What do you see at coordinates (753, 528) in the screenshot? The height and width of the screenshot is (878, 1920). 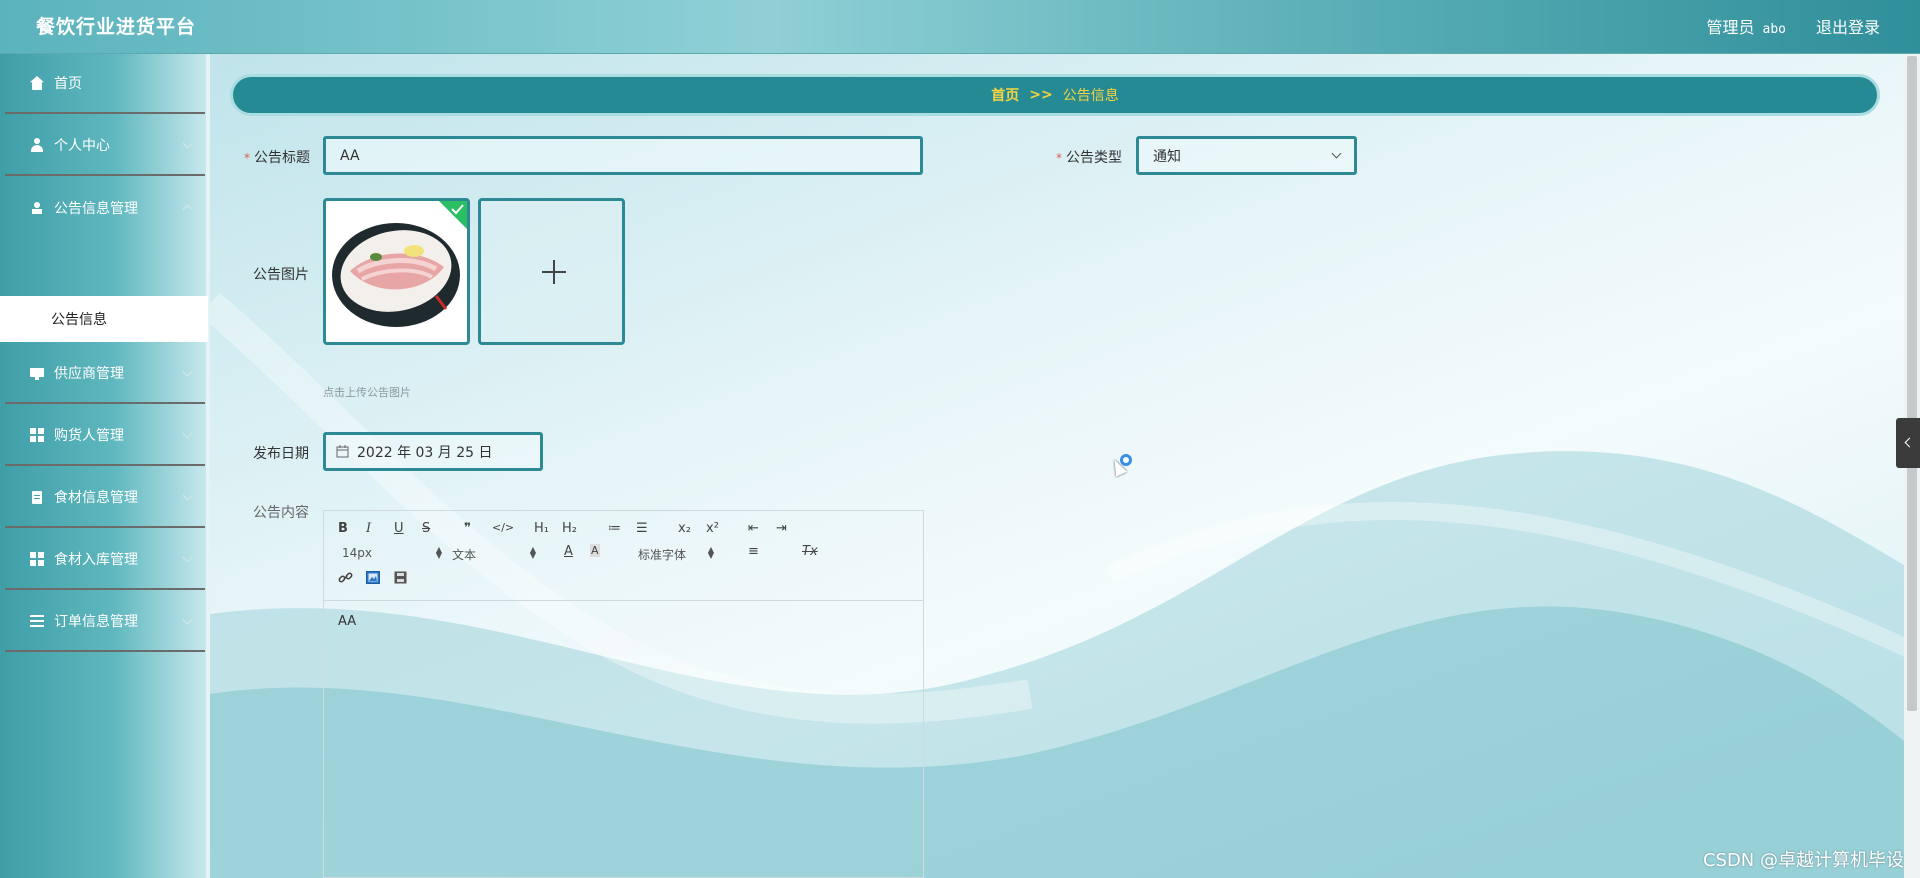 I see `outdent-button: ⇤` at bounding box center [753, 528].